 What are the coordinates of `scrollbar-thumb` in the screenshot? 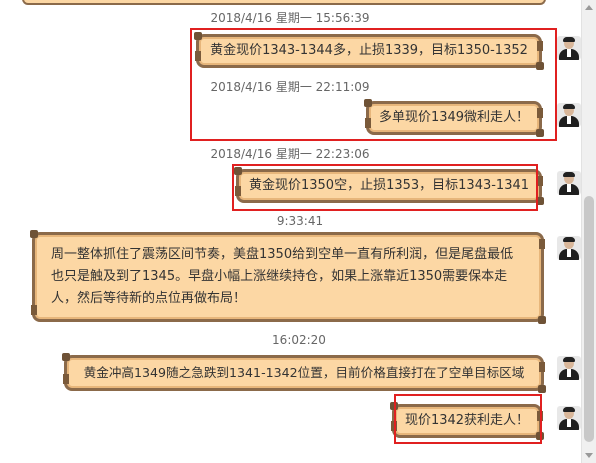 It's located at (589, 319).